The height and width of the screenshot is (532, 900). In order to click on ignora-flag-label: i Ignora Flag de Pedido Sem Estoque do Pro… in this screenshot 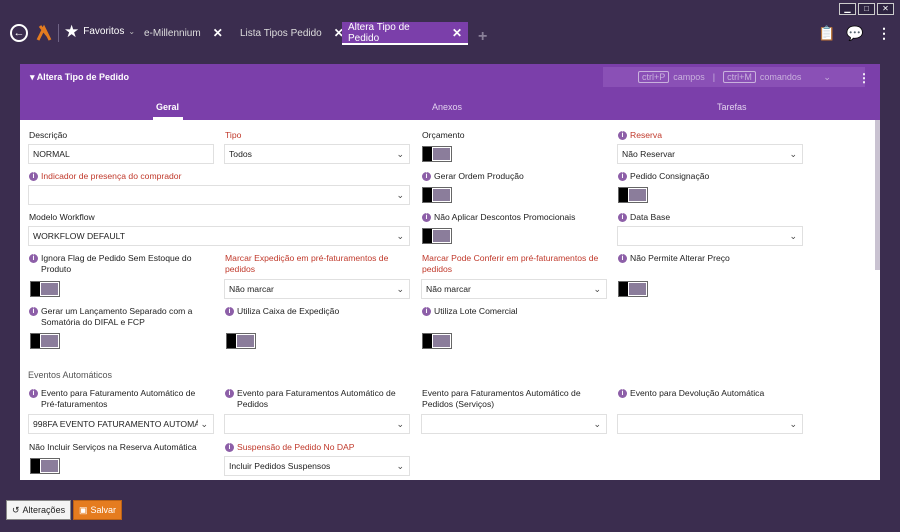, I will do `click(110, 264)`.